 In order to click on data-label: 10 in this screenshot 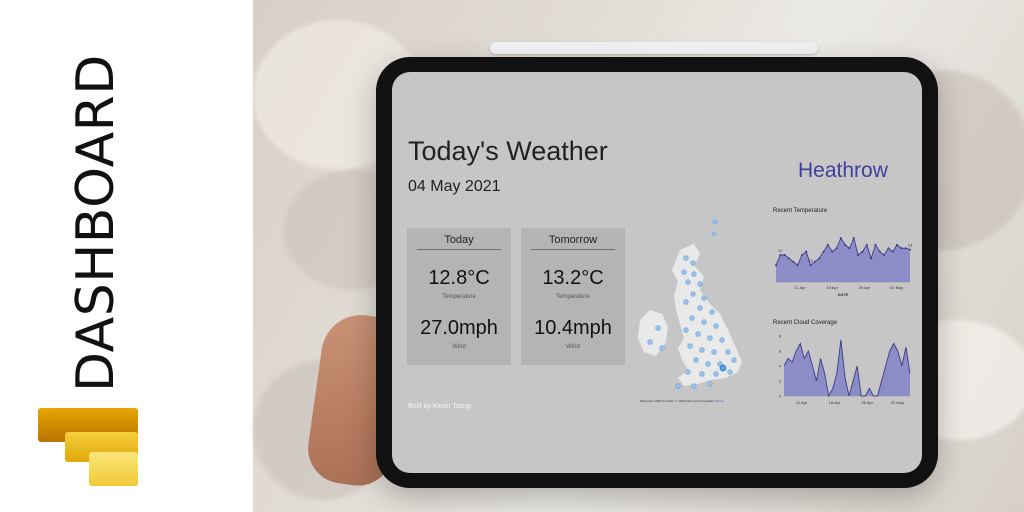, I will do `click(810, 260)`.